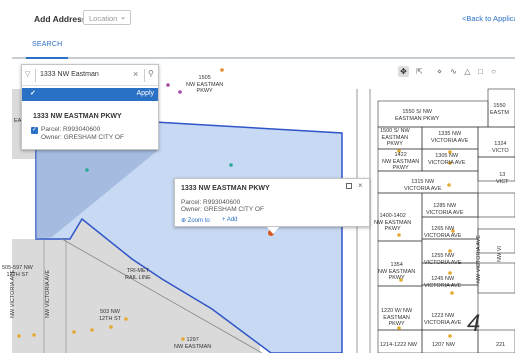  What do you see at coordinates (82, 137) in the screenshot?
I see `result-owner: Owner: GRESHAM CITY OF` at bounding box center [82, 137].